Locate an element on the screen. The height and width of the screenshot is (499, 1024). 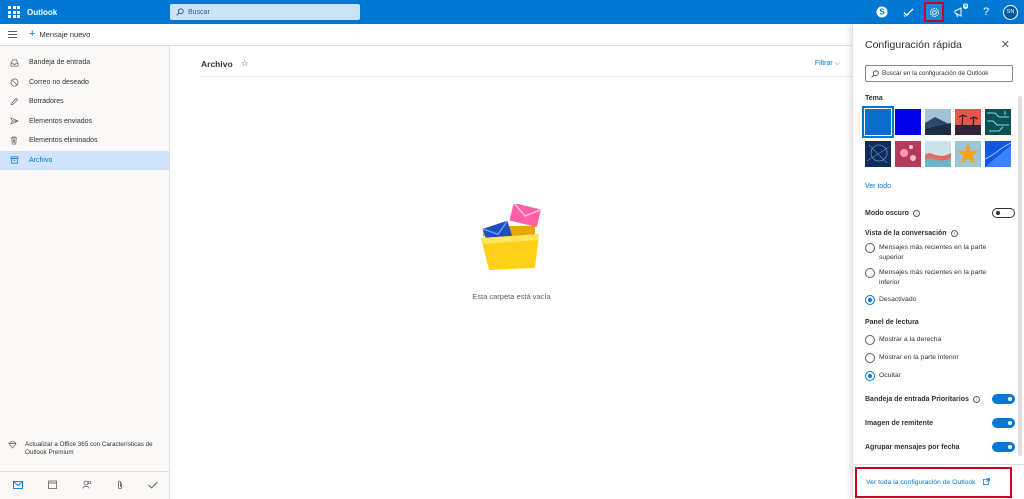
user-avatar: SN is located at coordinates (1010, 12).